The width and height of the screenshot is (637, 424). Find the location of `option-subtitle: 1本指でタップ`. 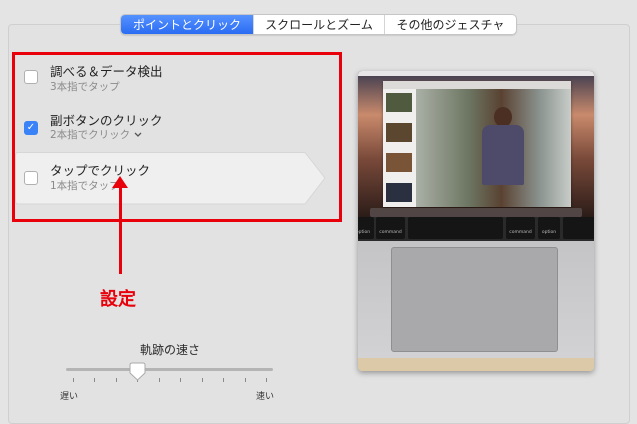

option-subtitle: 1本指でタップ is located at coordinates (85, 186).